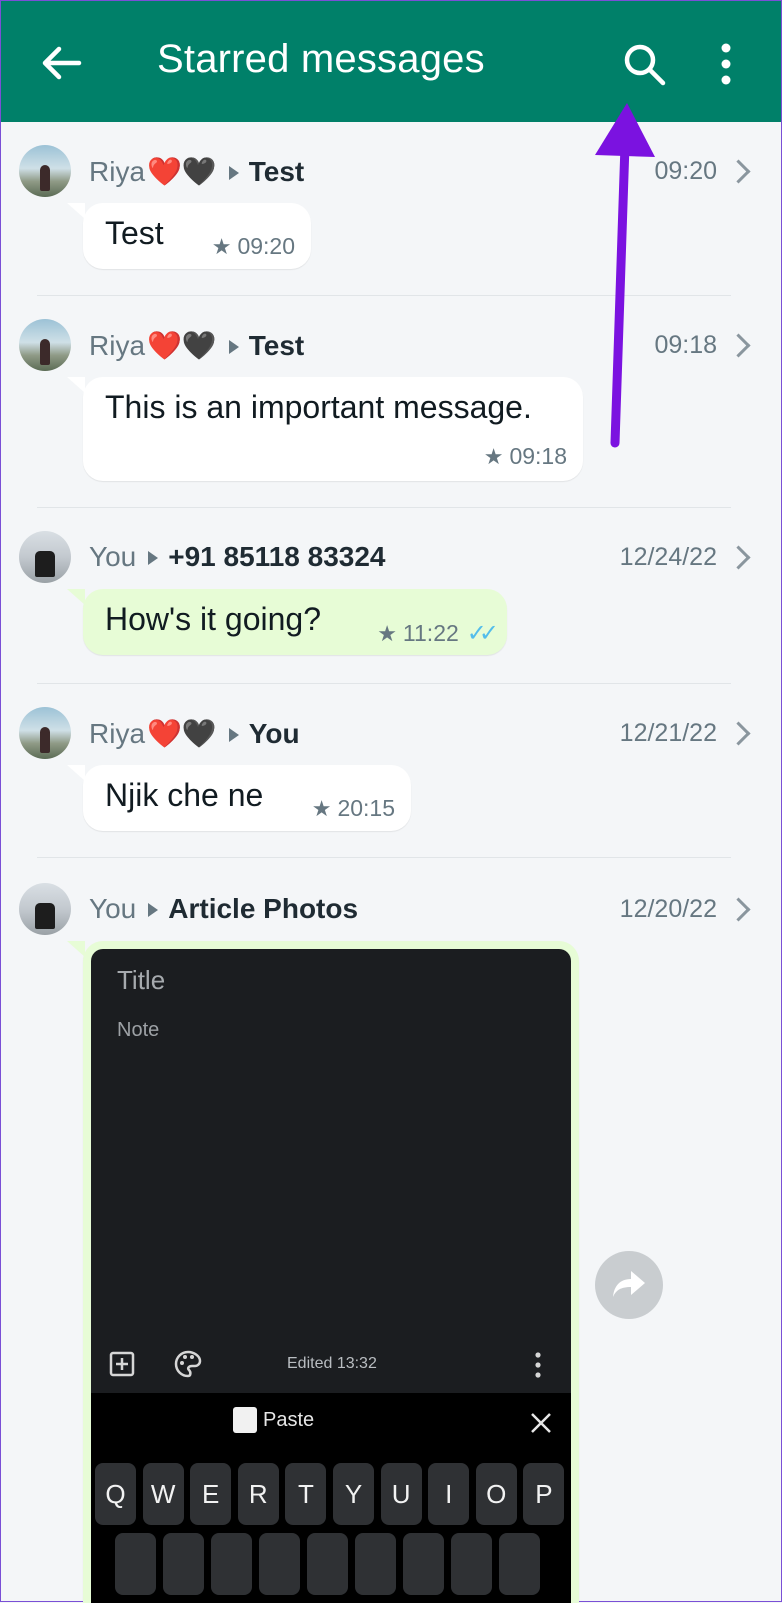 The width and height of the screenshot is (782, 1603). Describe the element at coordinates (366, 808) in the screenshot. I see `message-time: 20:15` at that location.